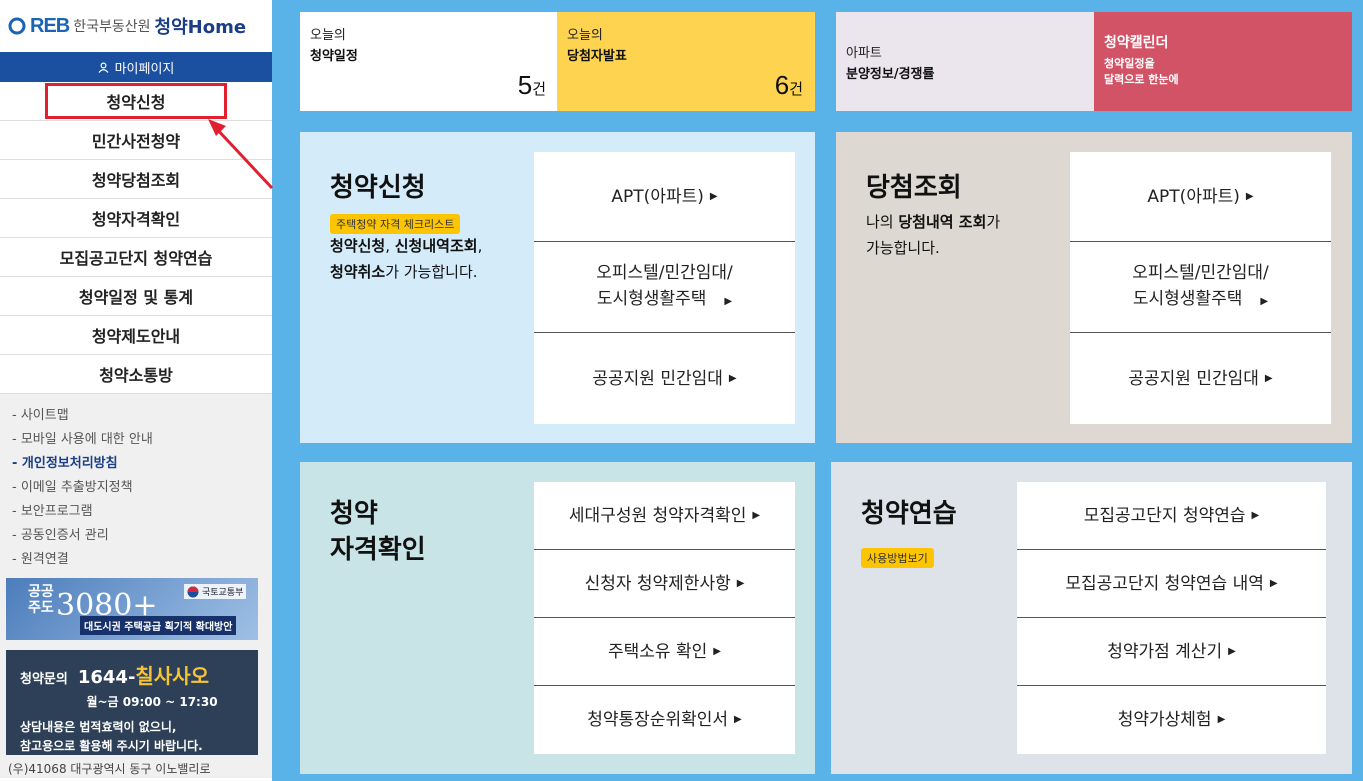 The width and height of the screenshot is (1363, 781). Describe the element at coordinates (658, 720) in the screenshot. I see `qualify-rank-label: 청약통장순위확인서` at that location.